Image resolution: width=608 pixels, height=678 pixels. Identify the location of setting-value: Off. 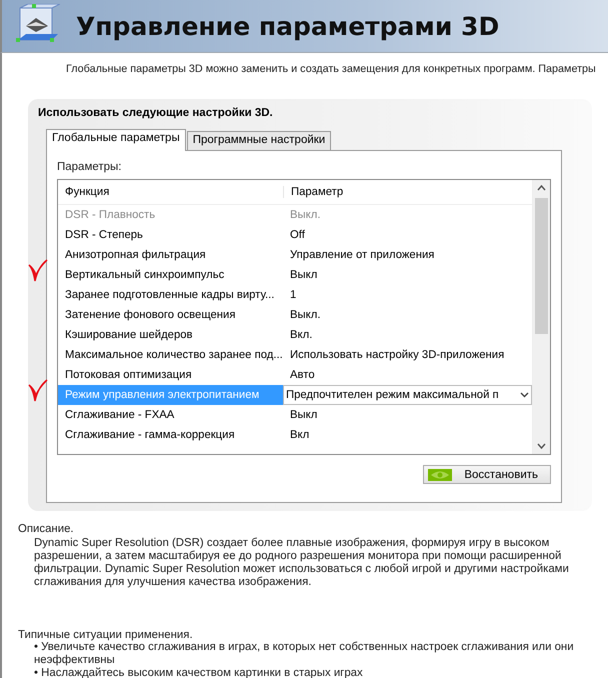
(297, 235).